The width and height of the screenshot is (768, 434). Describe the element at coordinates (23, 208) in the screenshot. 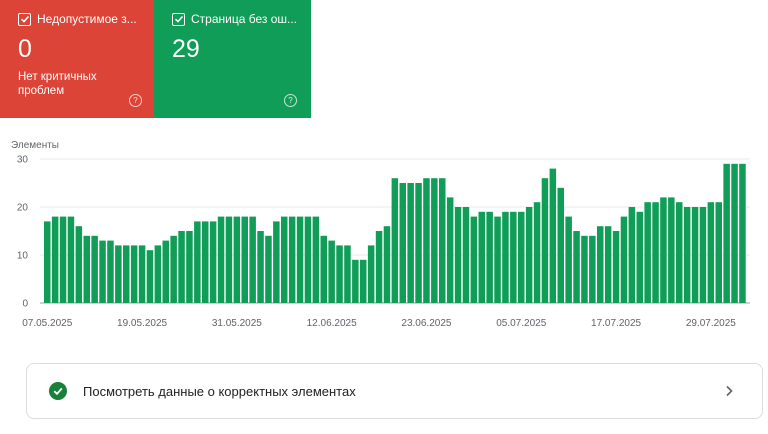

I see `y-tick-label: 20` at that location.